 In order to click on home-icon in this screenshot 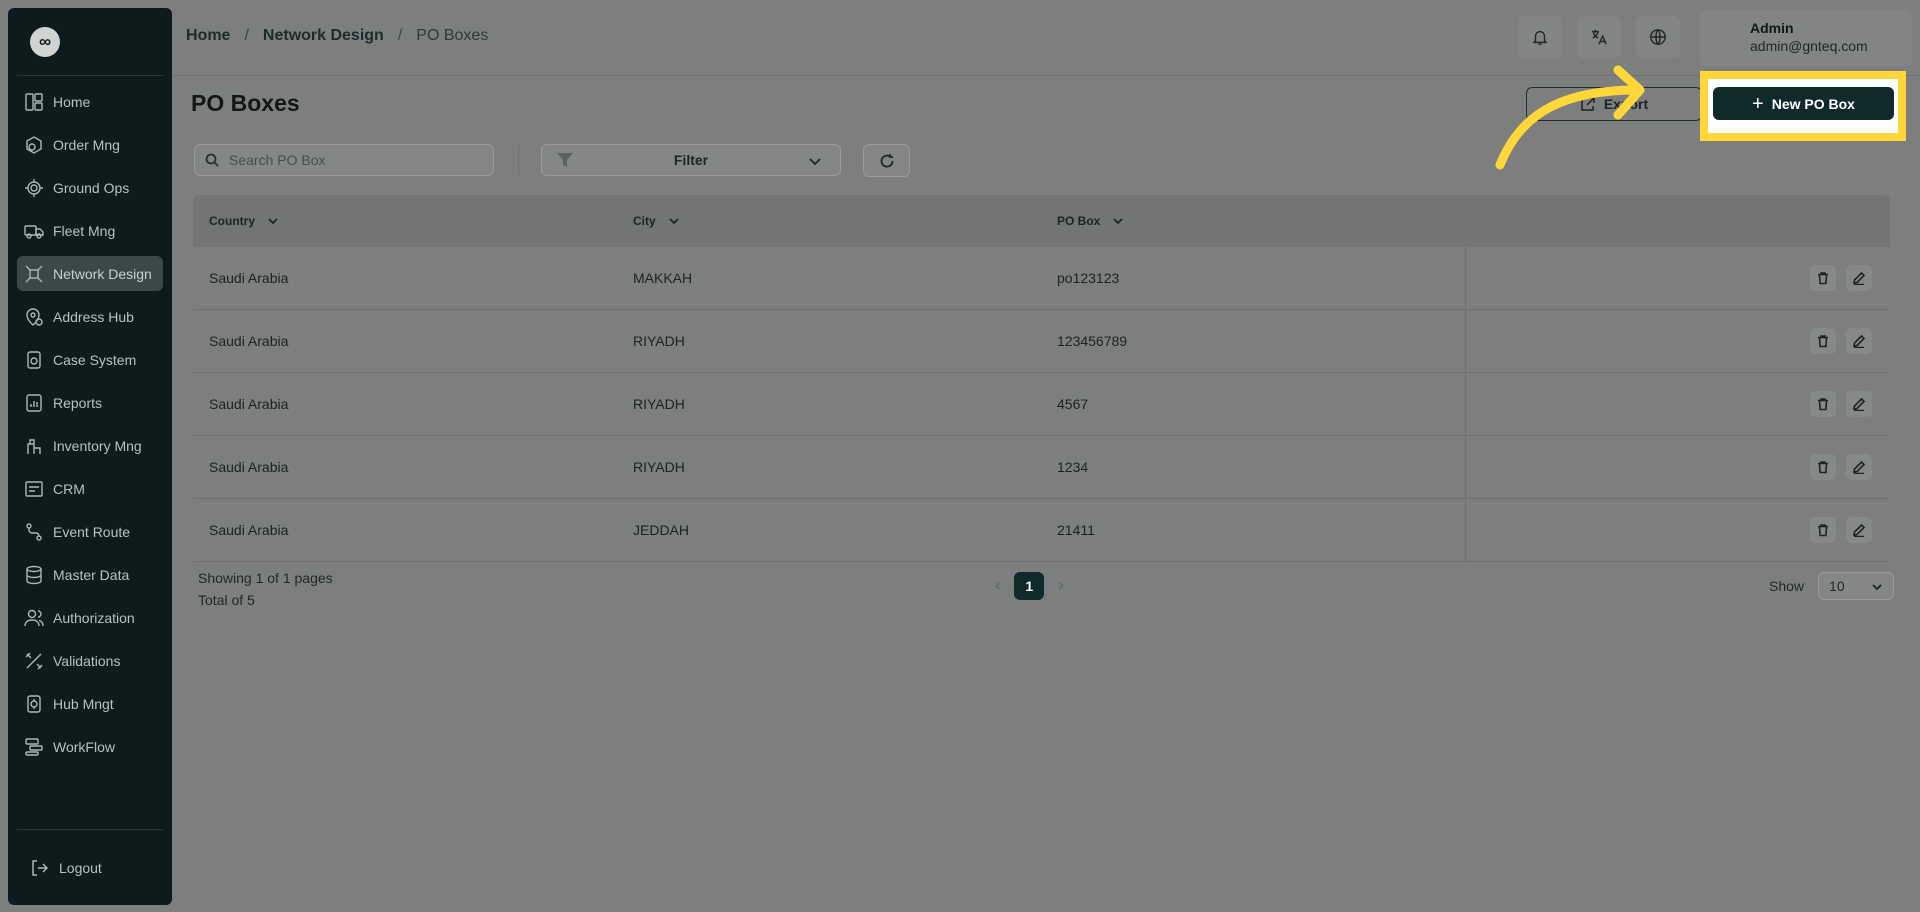, I will do `click(34, 102)`.